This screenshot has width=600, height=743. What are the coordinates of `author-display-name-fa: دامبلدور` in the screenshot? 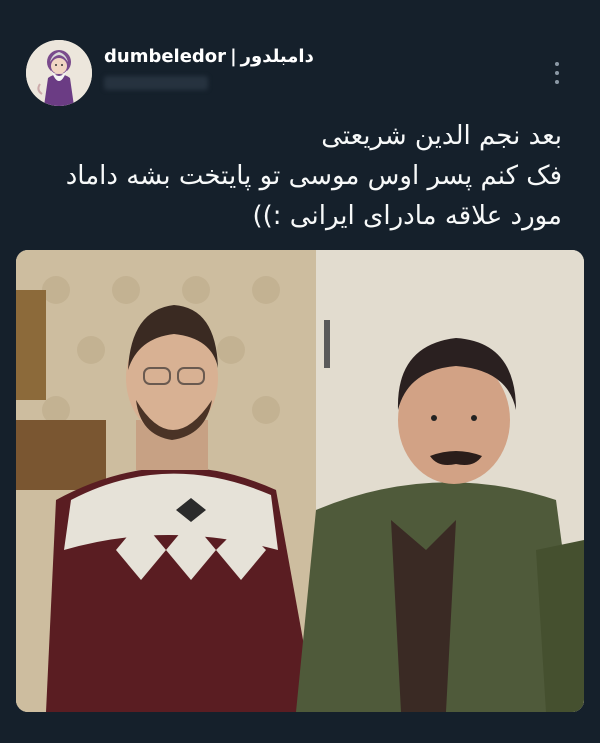 It's located at (277, 56).